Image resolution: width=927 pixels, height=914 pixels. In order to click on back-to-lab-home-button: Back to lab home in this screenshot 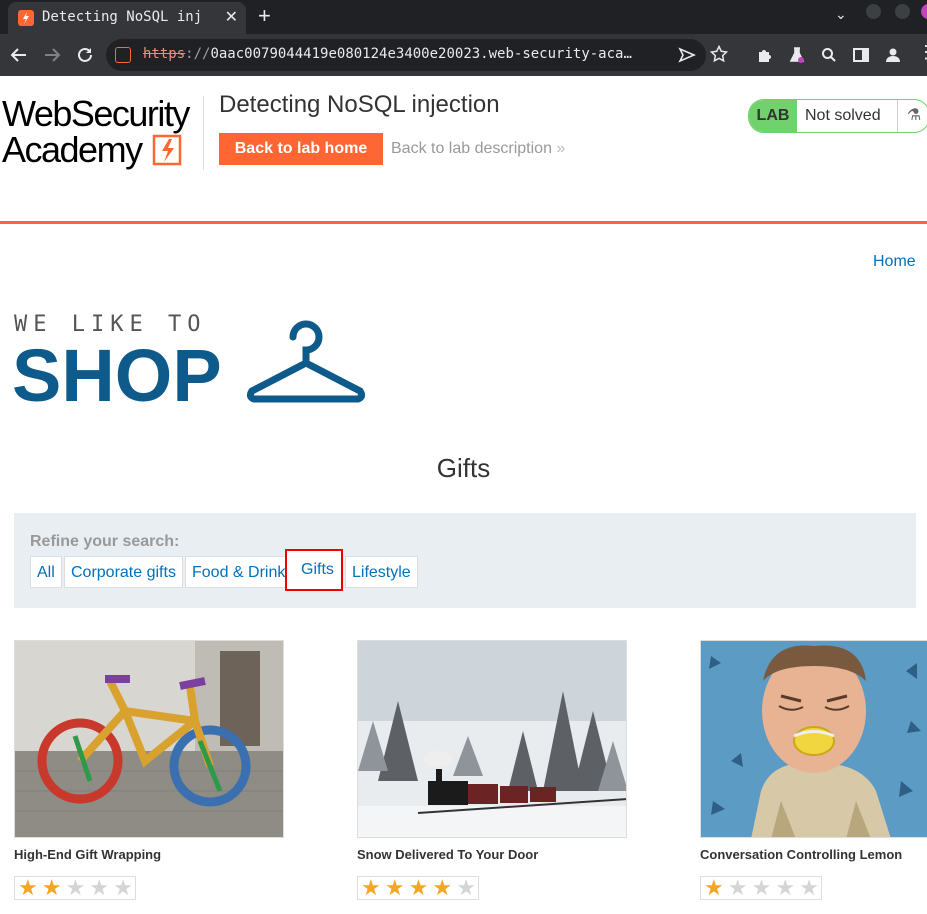, I will do `click(301, 149)`.